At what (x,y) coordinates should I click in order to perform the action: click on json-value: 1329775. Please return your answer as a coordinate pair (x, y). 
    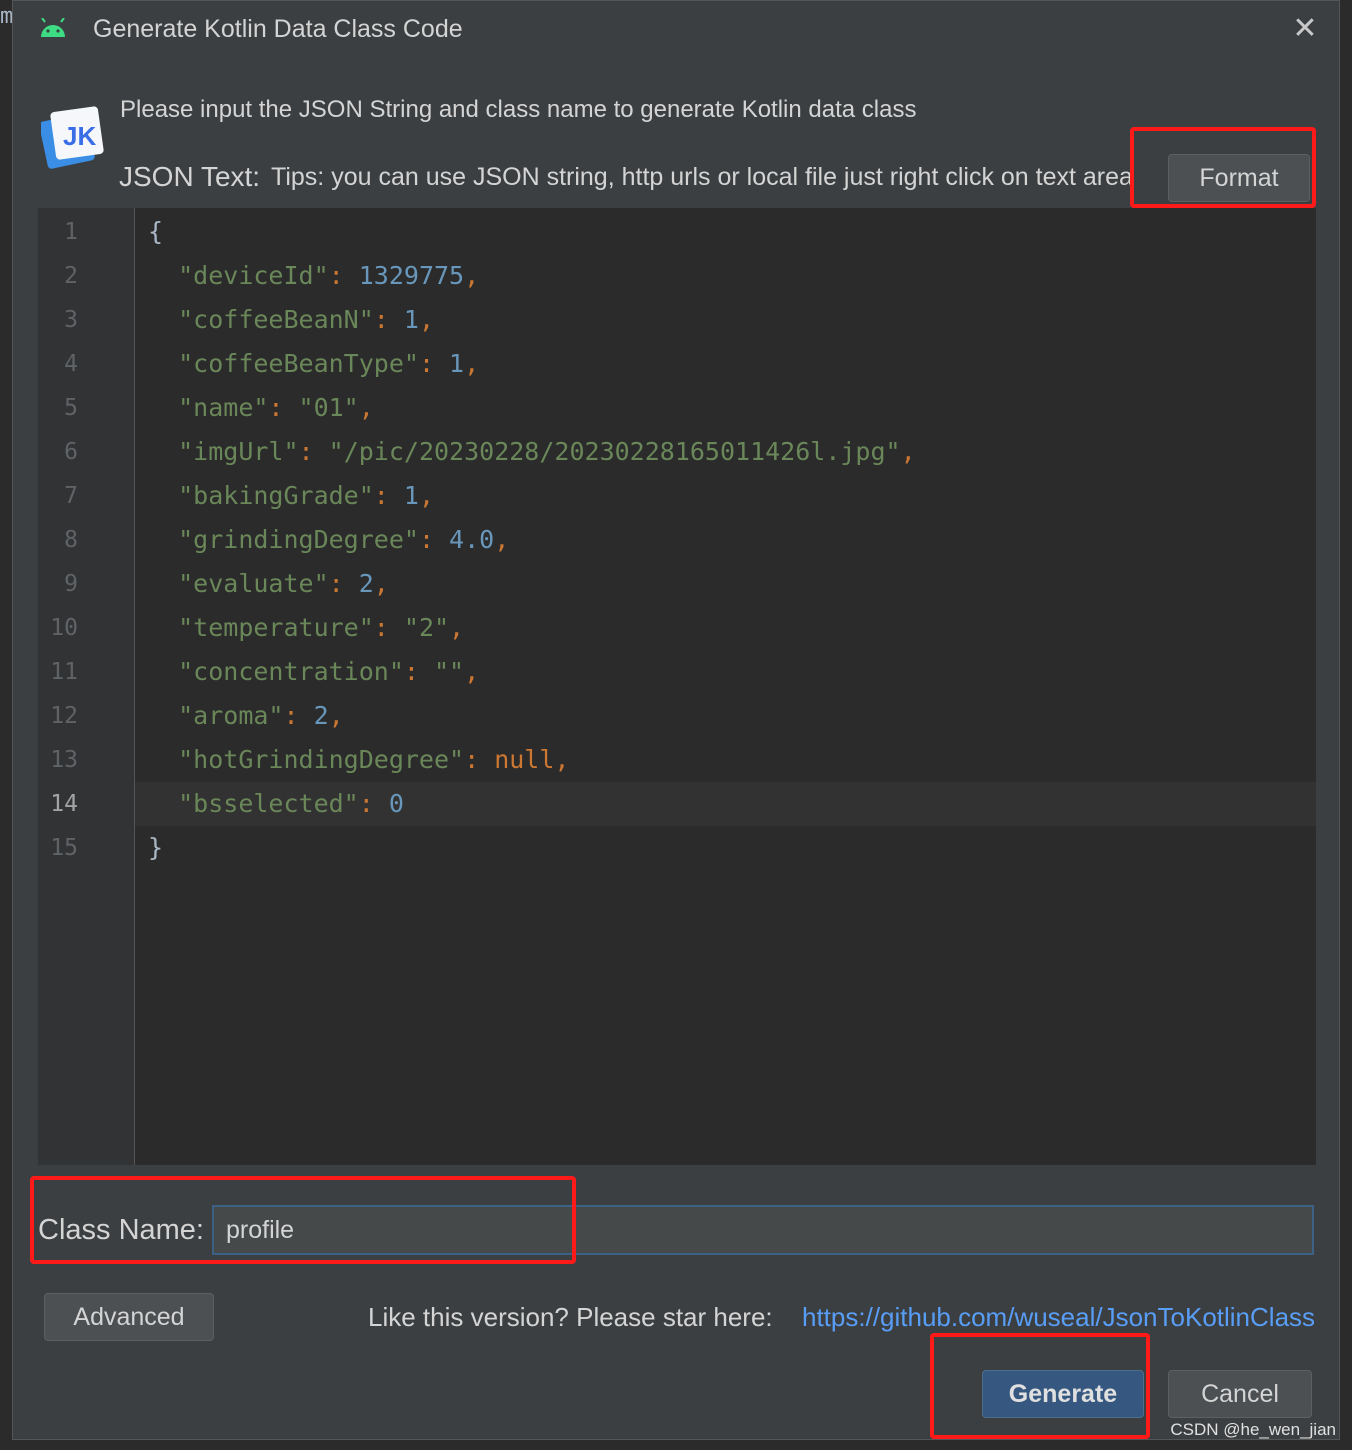
    Looking at the image, I should click on (411, 275).